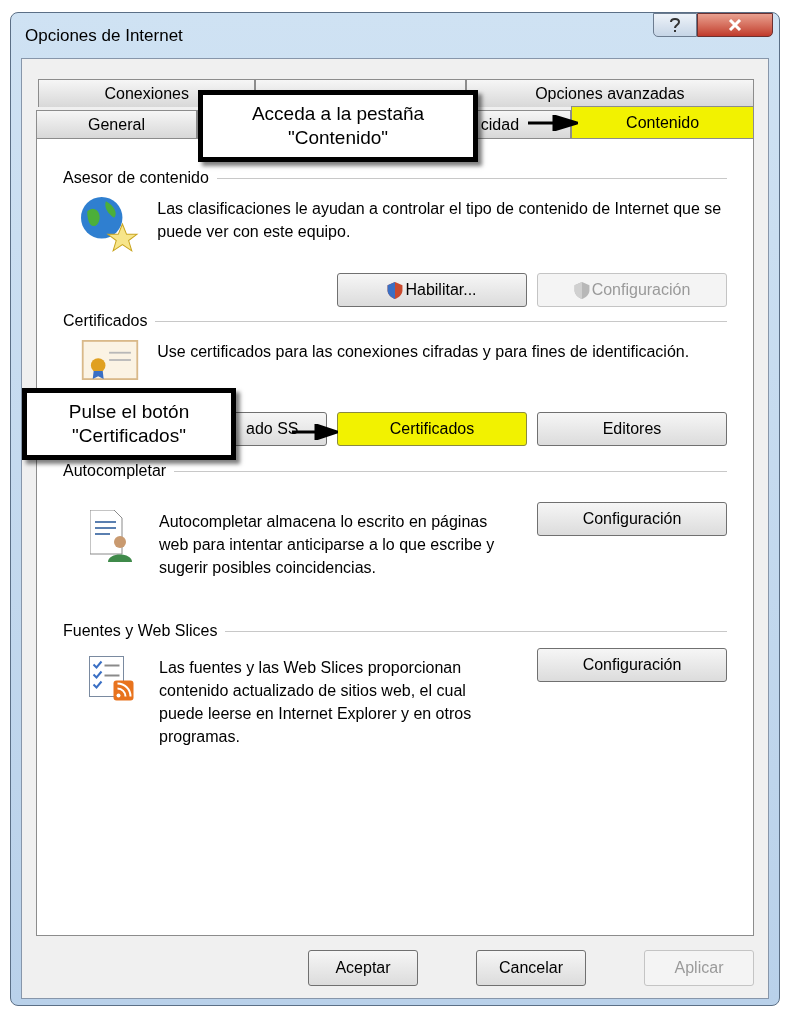  I want to click on help-button, so click(675, 25).